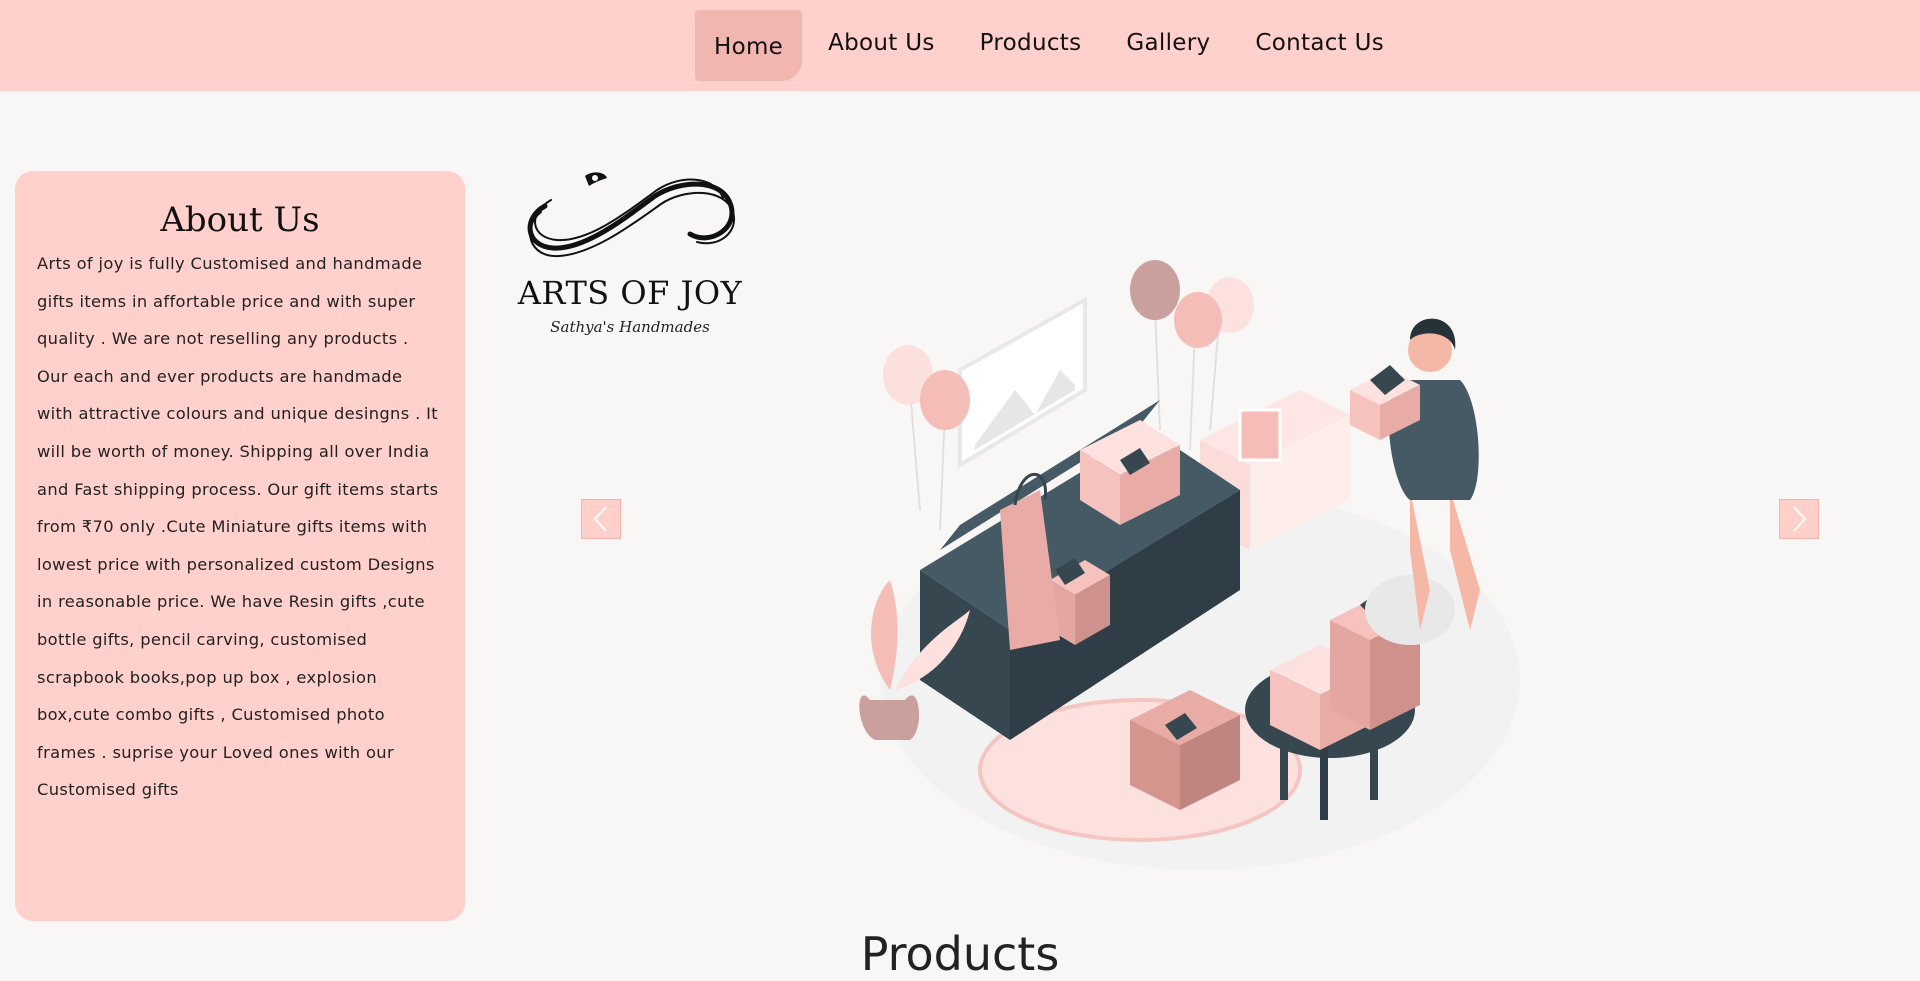  Describe the element at coordinates (1031, 45) in the screenshot. I see `nav-item-products: Products` at that location.